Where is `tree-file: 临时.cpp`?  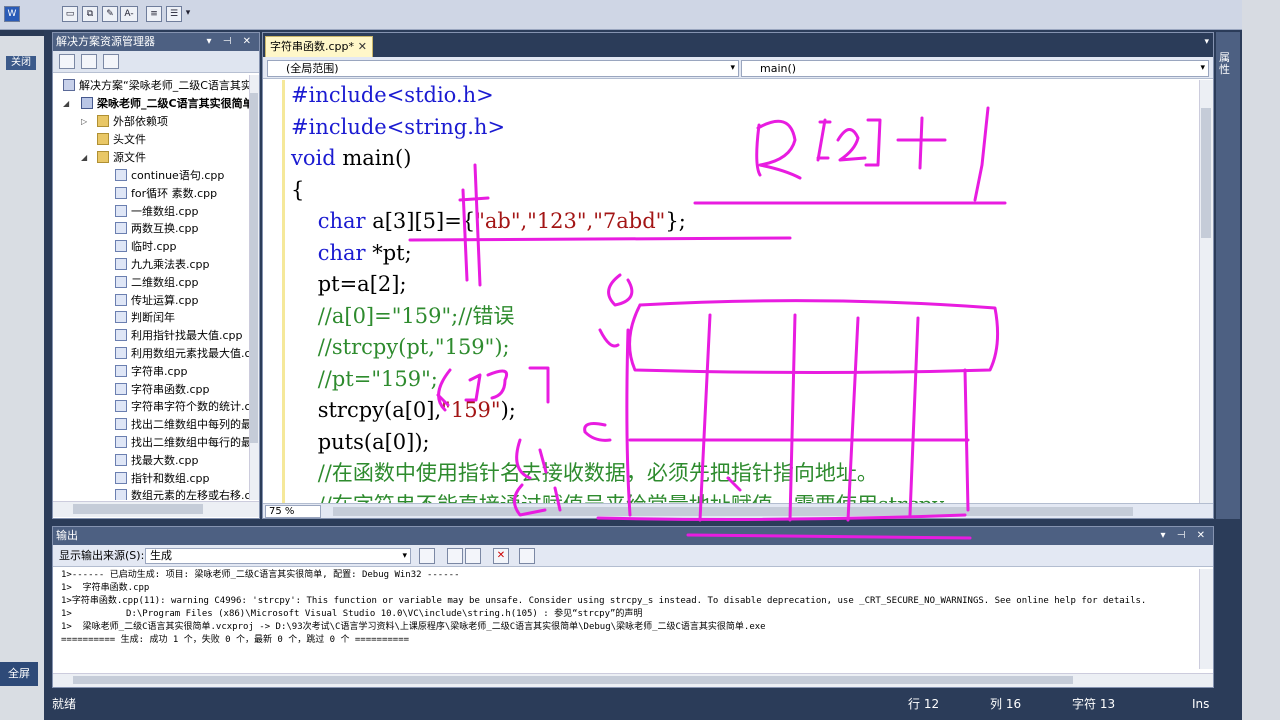 tree-file: 临时.cpp is located at coordinates (146, 246).